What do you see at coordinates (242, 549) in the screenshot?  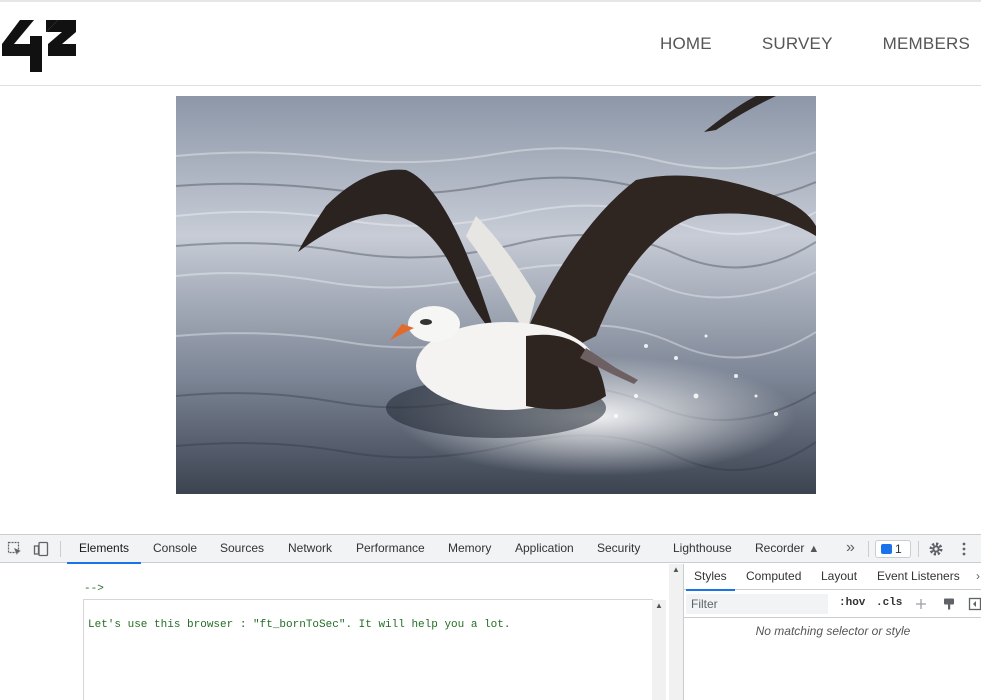 I see `tab-sources: Sources` at bounding box center [242, 549].